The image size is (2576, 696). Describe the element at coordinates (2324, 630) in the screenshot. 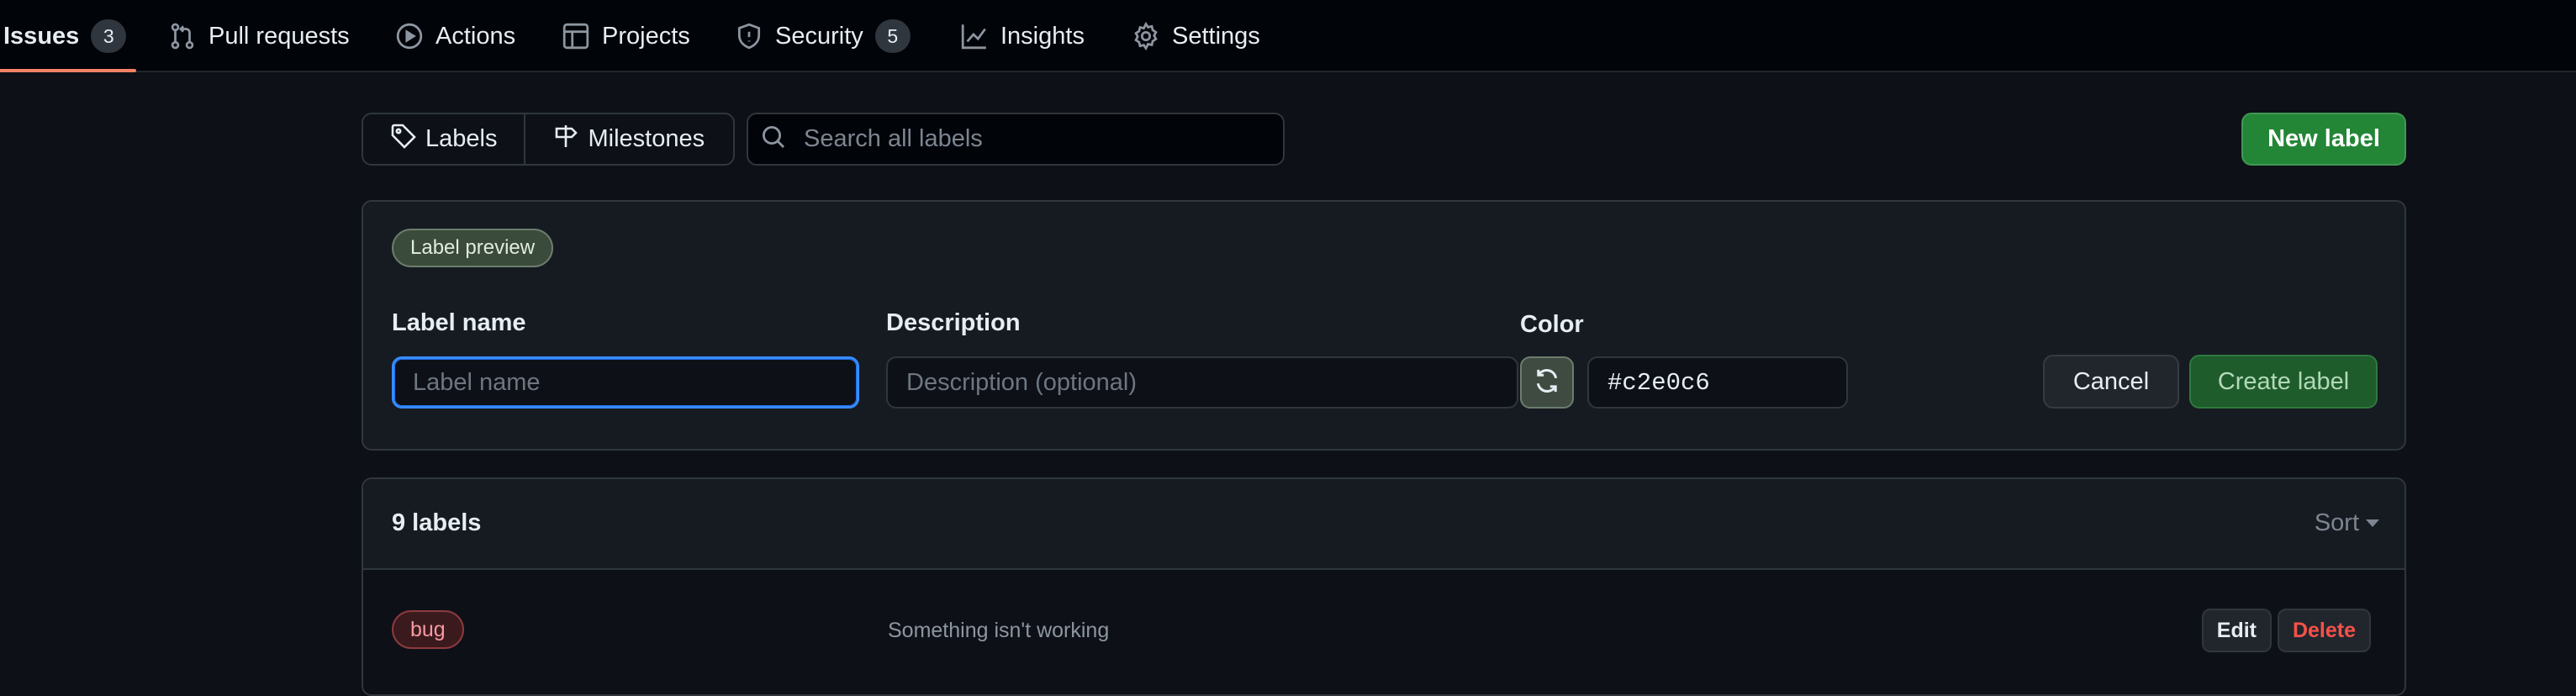

I see `delete-label-button: Delete` at that location.